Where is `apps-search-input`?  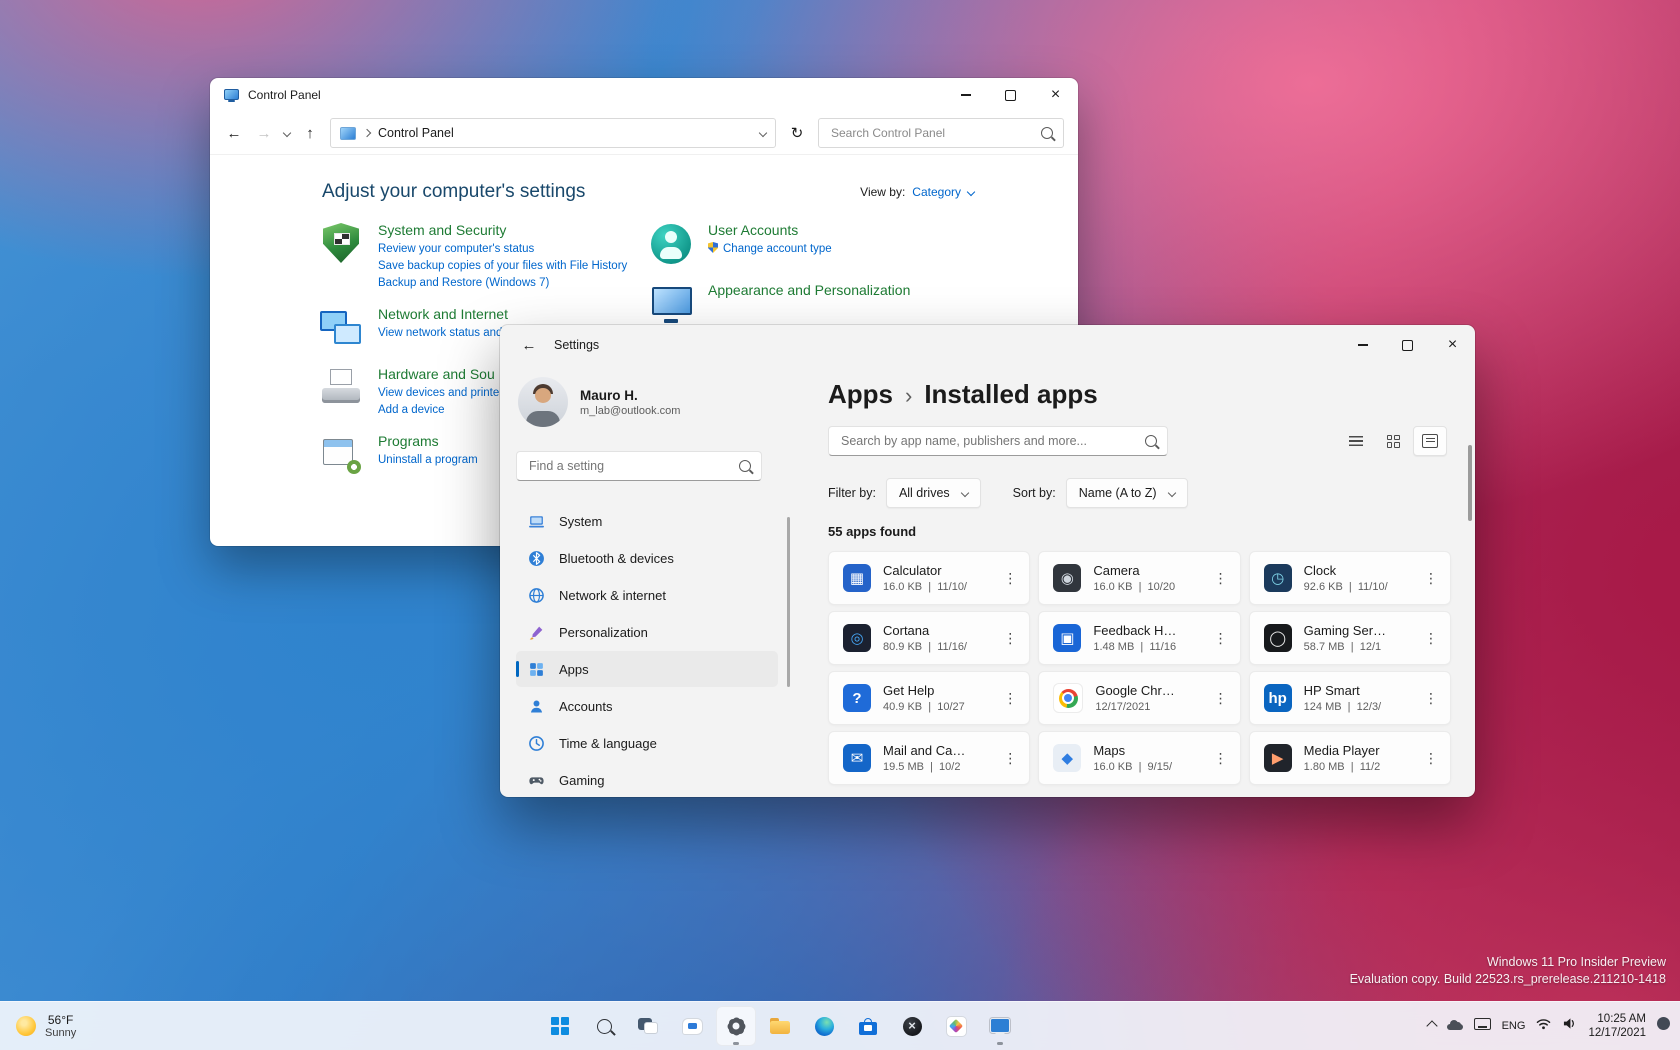 apps-search-input is located at coordinates (988, 441).